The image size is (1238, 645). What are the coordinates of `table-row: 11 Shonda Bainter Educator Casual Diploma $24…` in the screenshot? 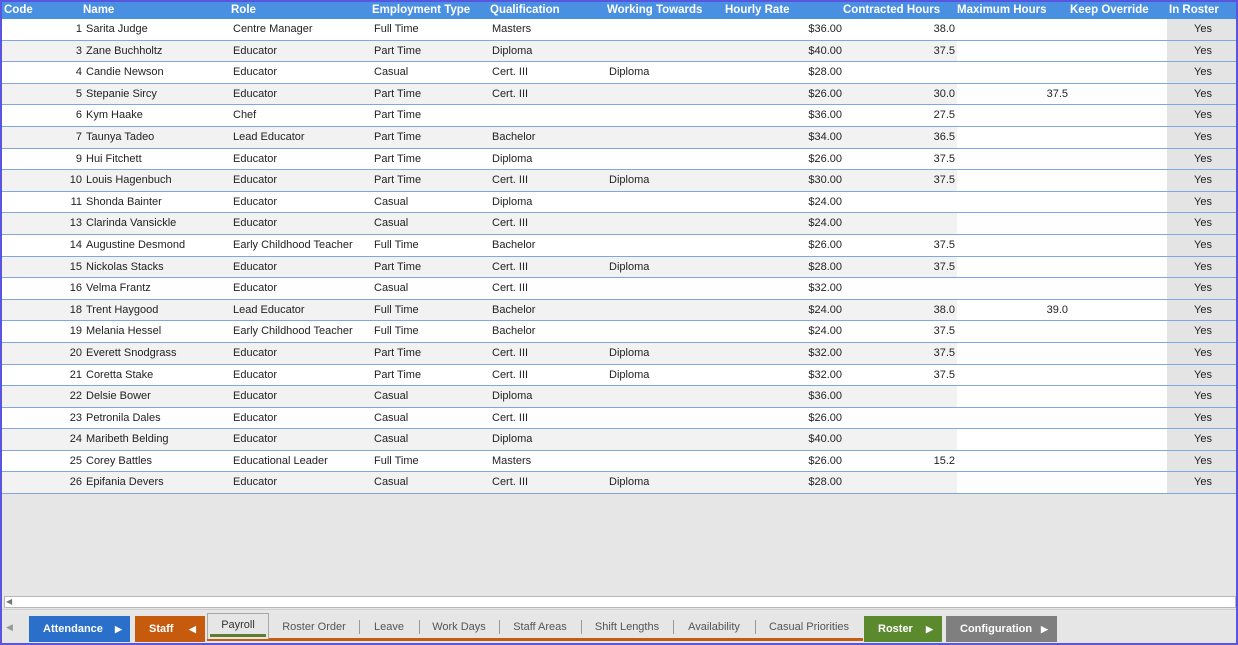 It's located at (619, 202).